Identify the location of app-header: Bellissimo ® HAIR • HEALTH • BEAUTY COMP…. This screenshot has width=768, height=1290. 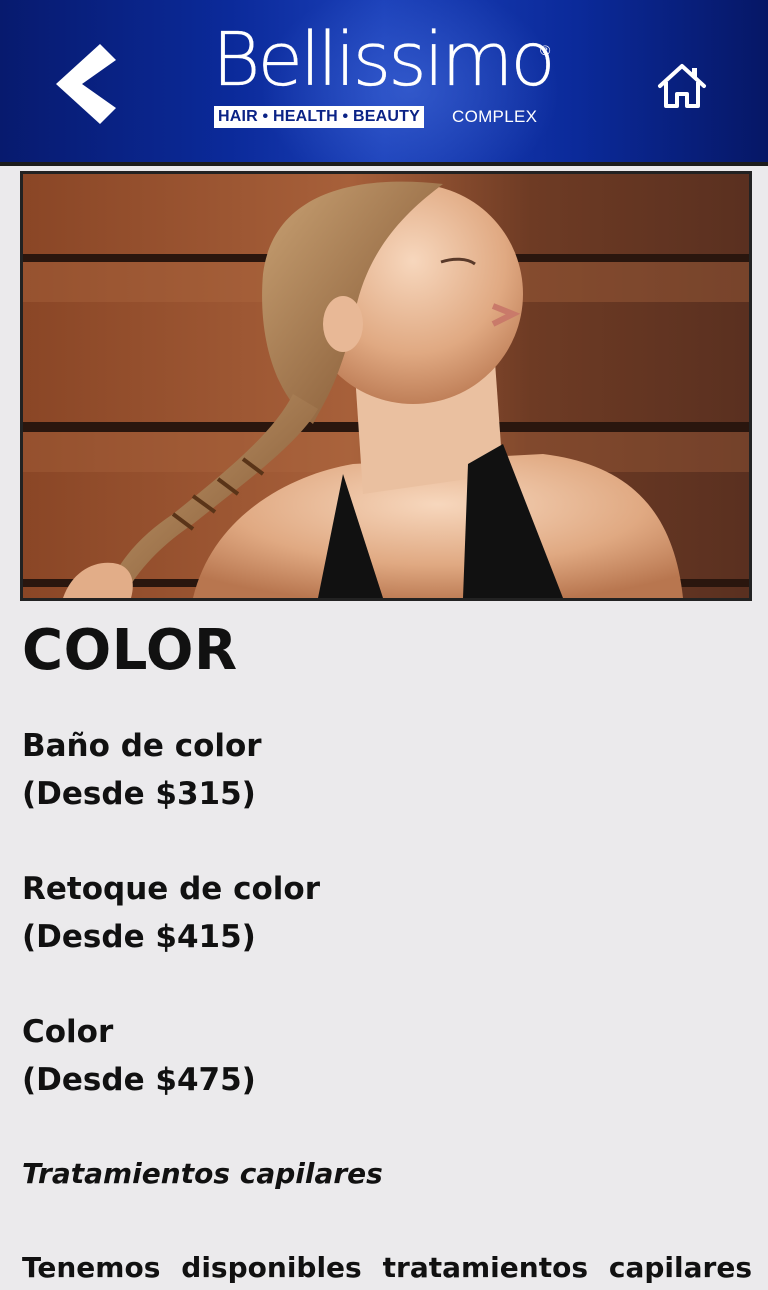
(384, 83).